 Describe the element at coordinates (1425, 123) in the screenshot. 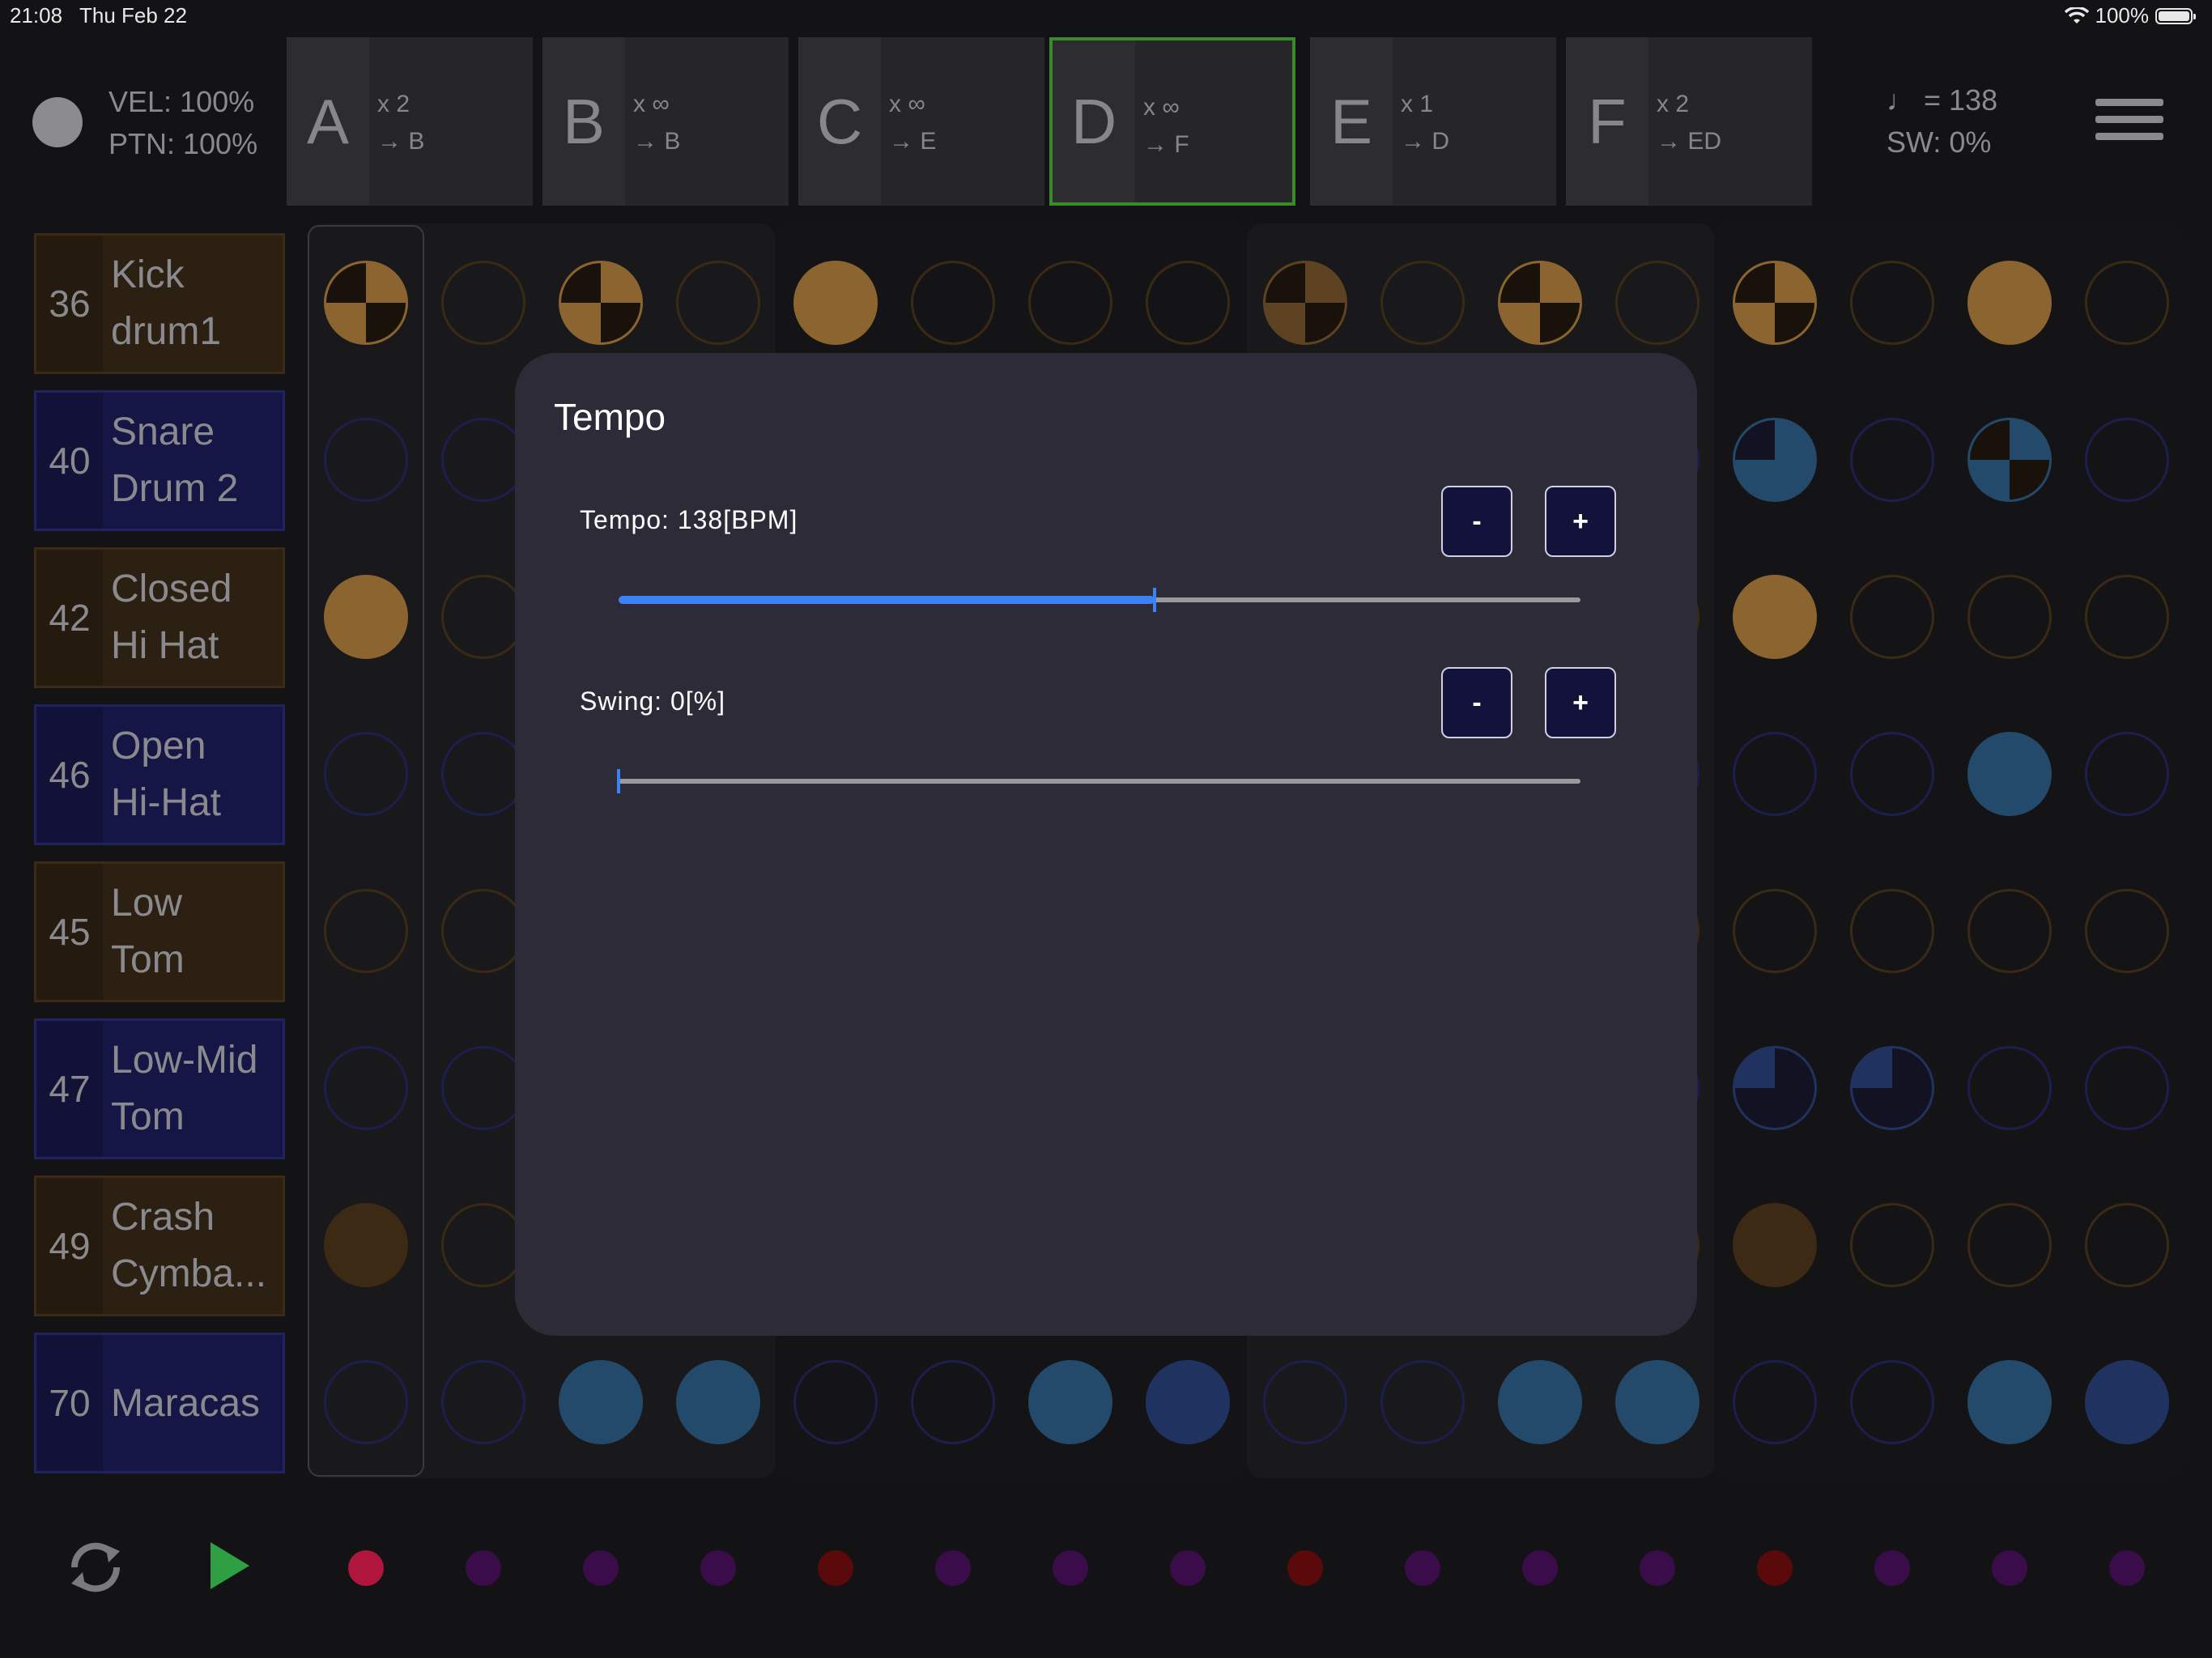

I see `pattern-chain: x 1 → D` at that location.